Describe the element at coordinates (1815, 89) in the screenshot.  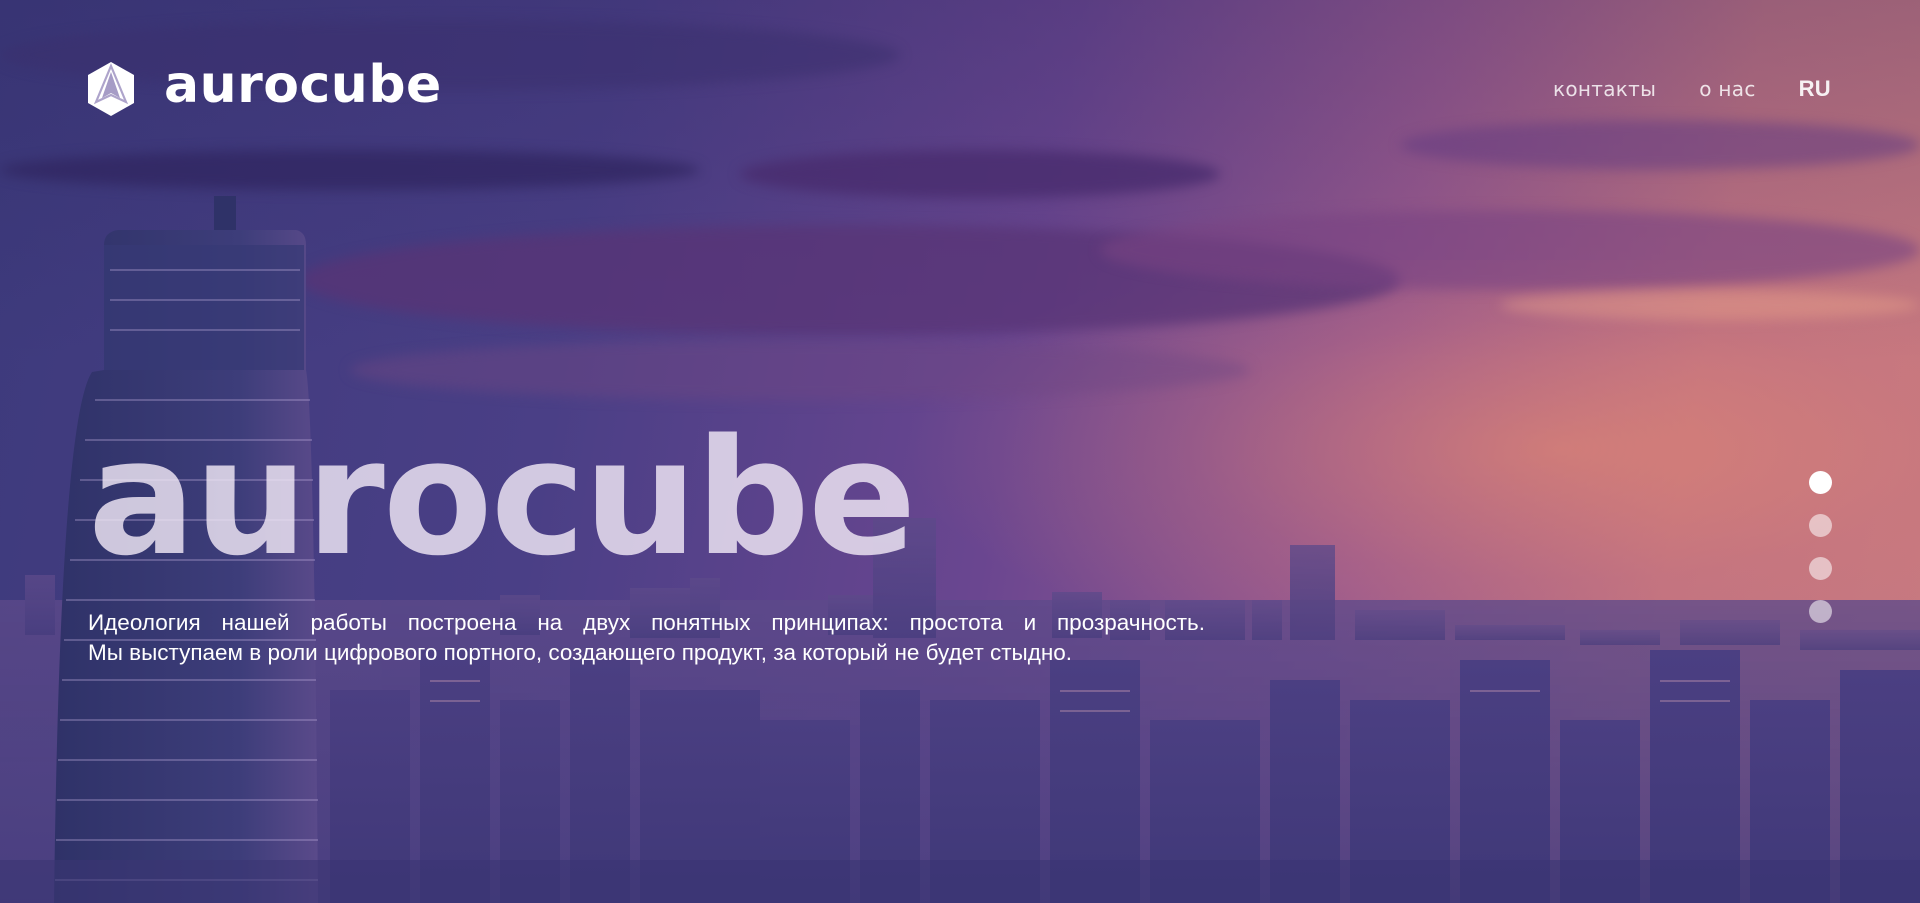
I see `language-switcher: RU` at that location.